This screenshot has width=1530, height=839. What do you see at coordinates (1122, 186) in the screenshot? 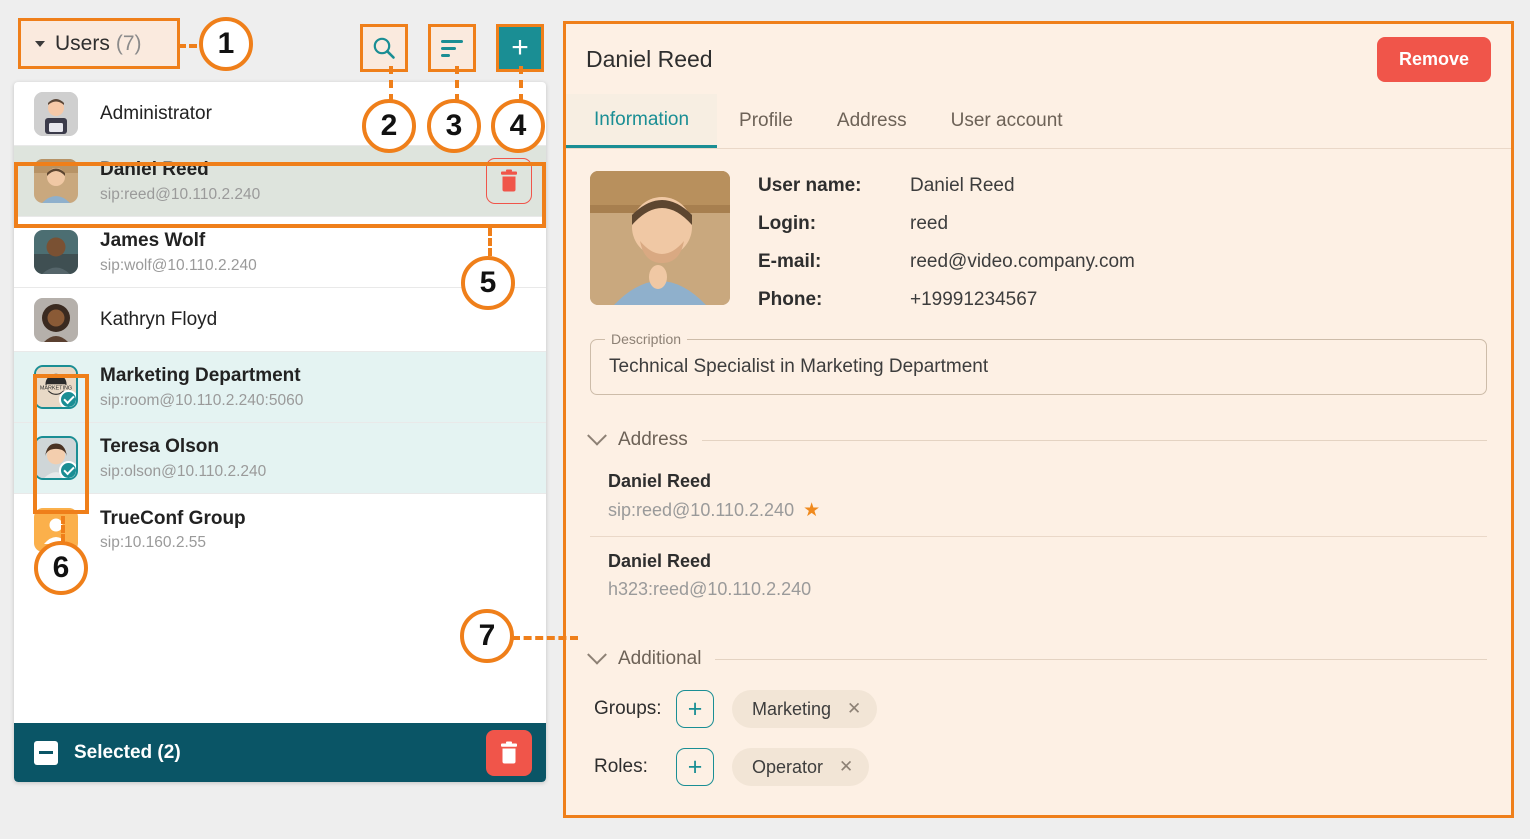
I see `field-user-name: User name: Daniel Reed` at bounding box center [1122, 186].